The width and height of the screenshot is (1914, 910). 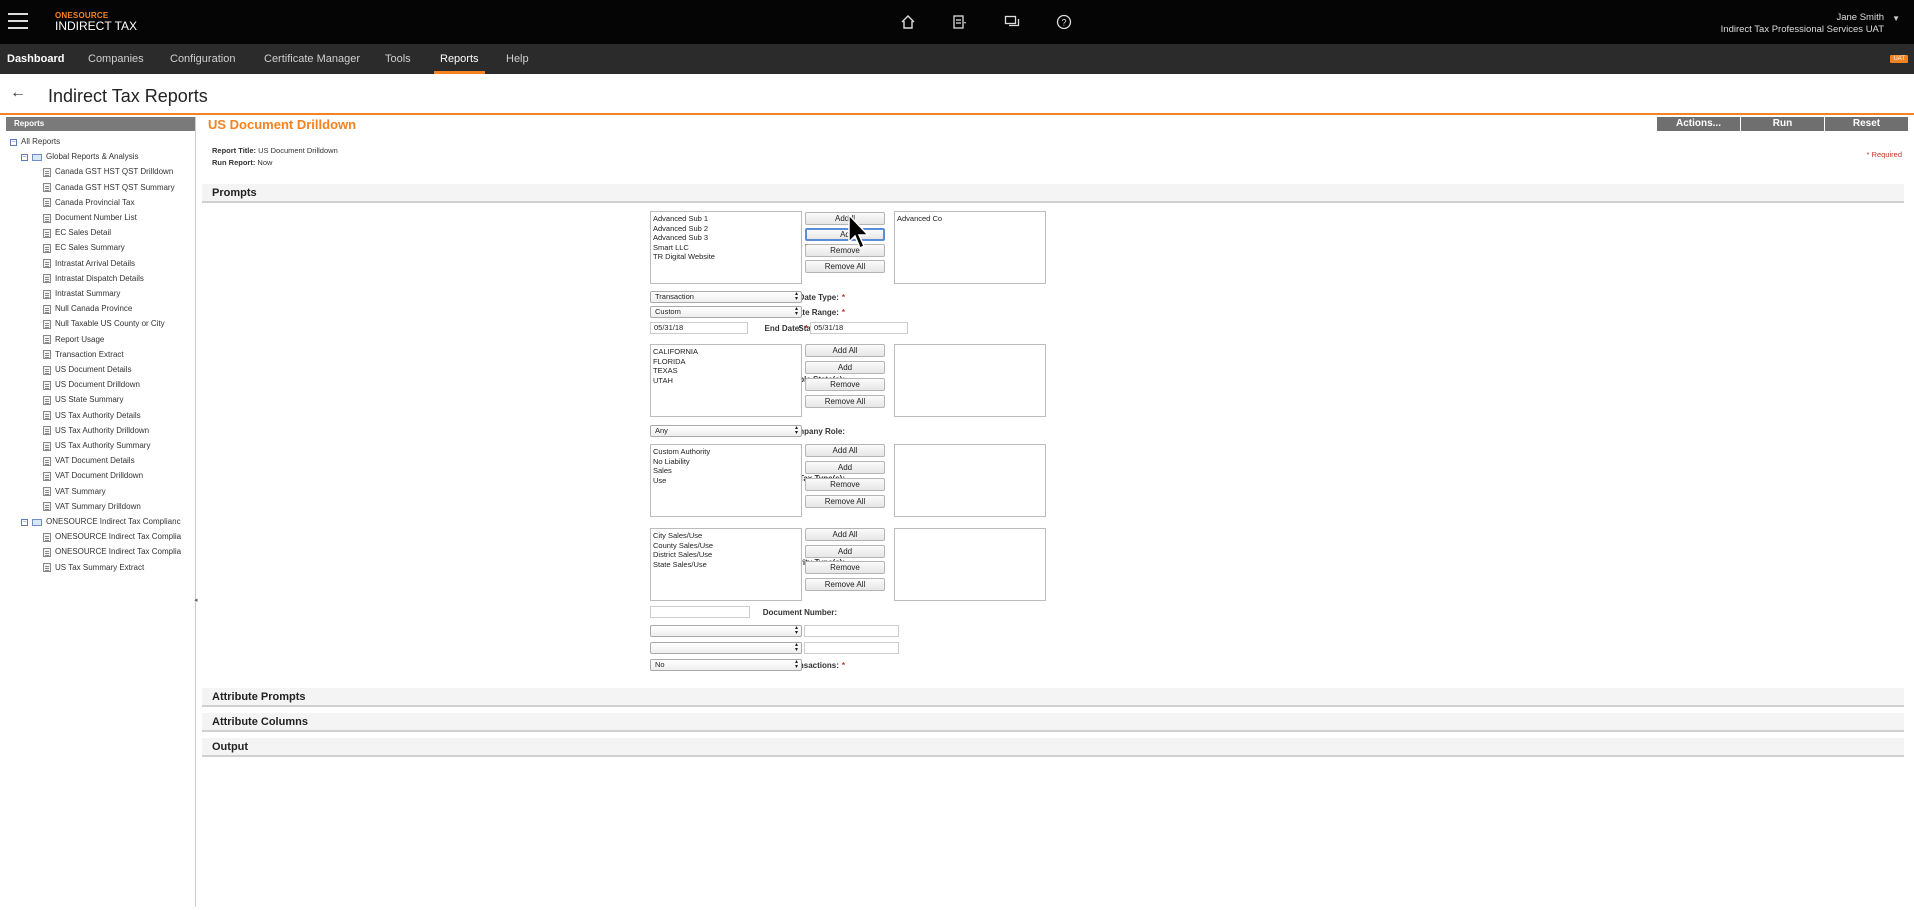 What do you see at coordinates (726, 631) in the screenshot?
I see `document-gross-amount-operator-select: ▴ ▾` at bounding box center [726, 631].